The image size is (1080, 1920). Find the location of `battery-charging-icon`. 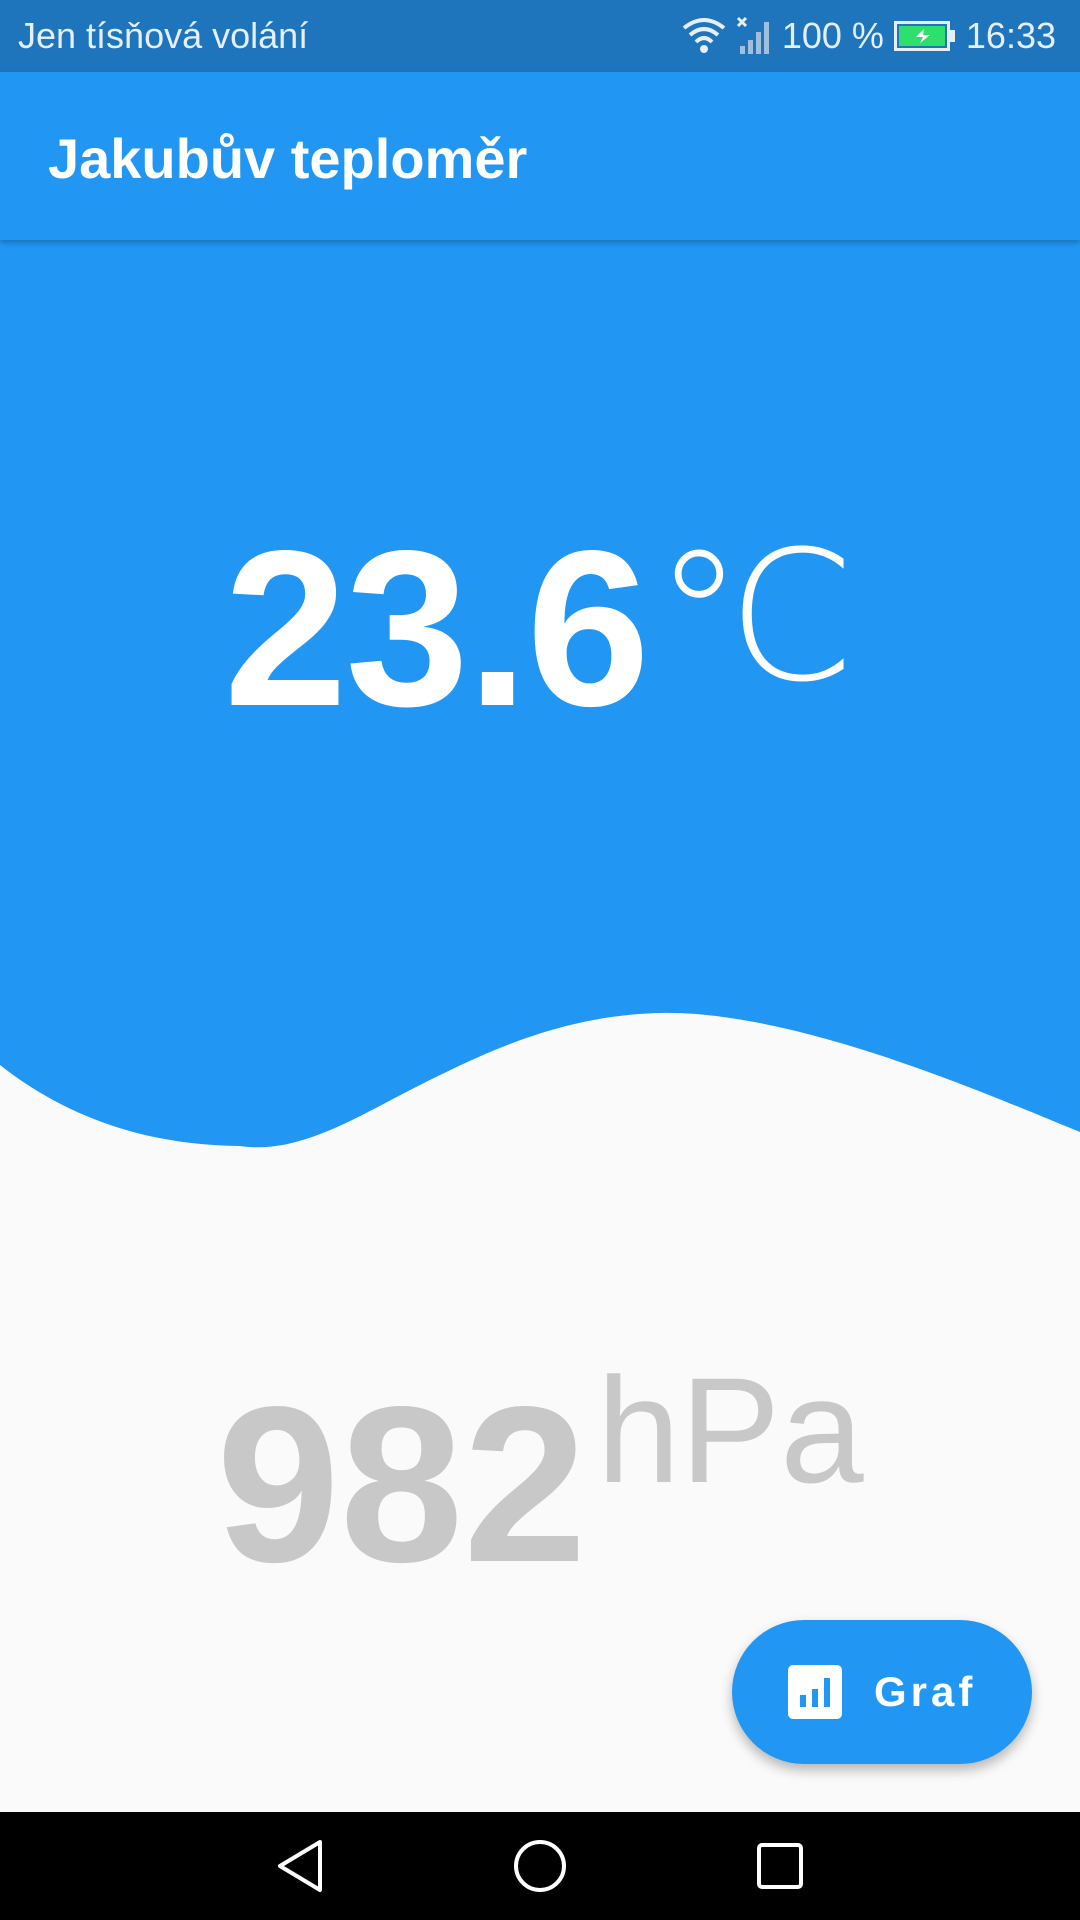

battery-charging-icon is located at coordinates (924, 36).